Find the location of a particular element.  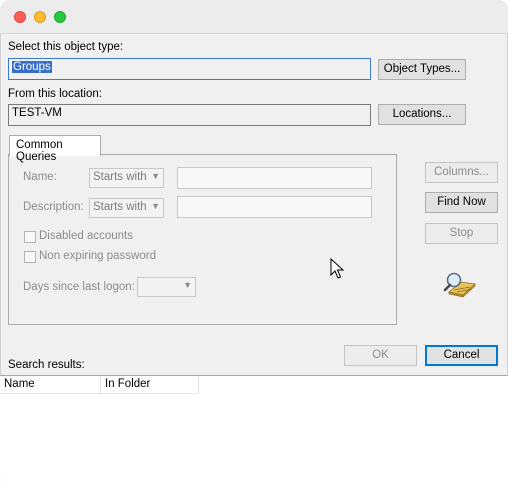

description-label: Description: is located at coordinates (53, 207).